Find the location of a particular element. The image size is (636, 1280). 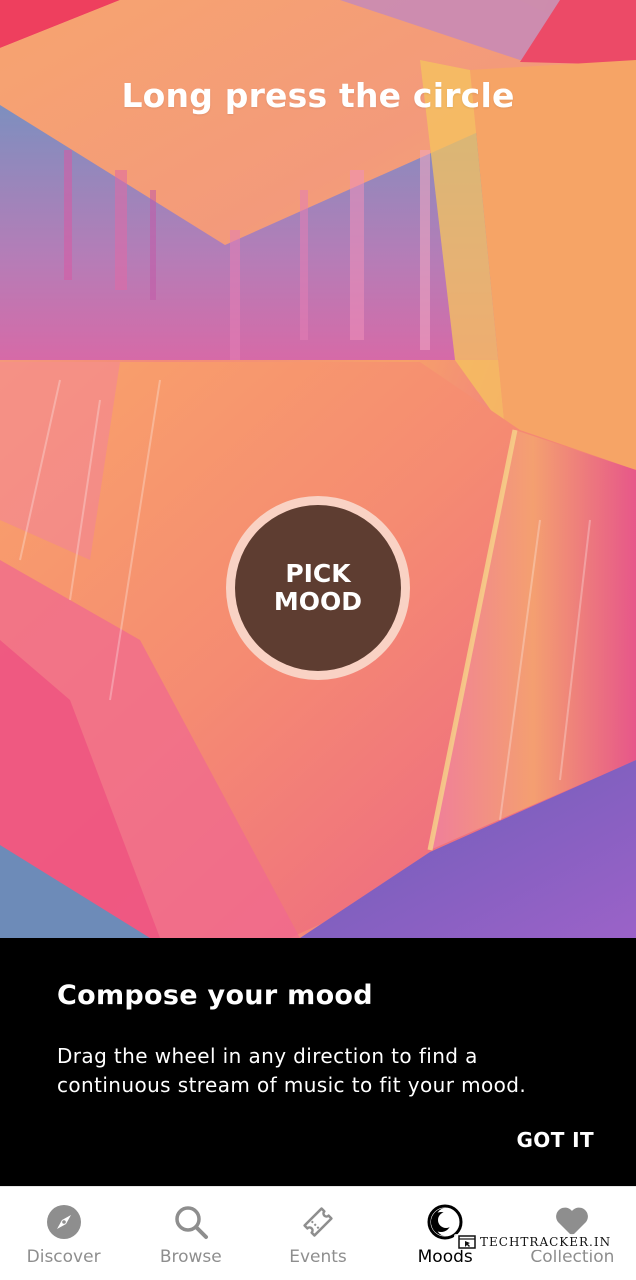

watermark-text: TECHTRACKER.IN is located at coordinates (546, 1242).